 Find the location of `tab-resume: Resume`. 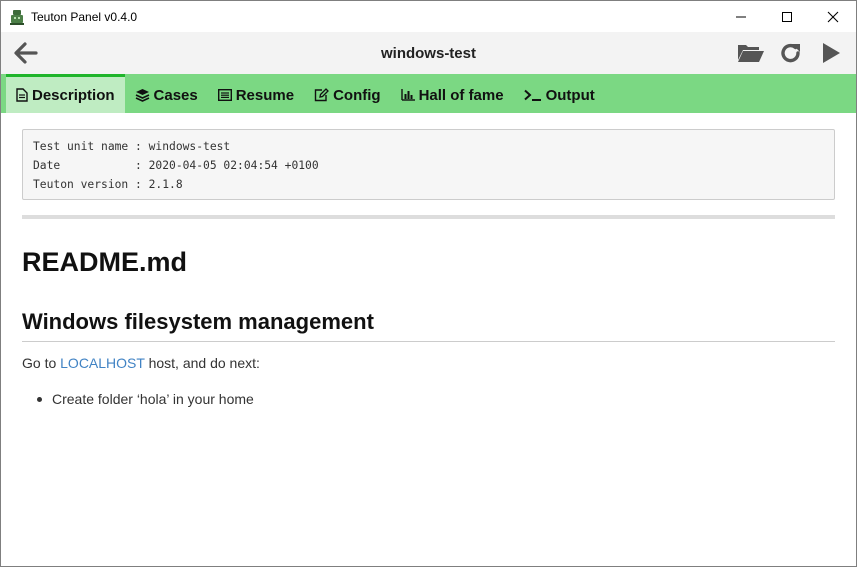

tab-resume: Resume is located at coordinates (256, 93).